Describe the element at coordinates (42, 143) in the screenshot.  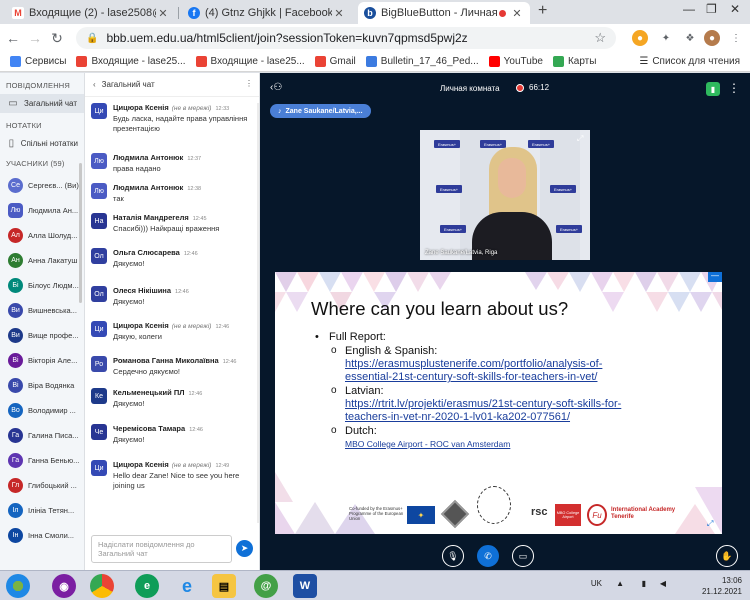
I see `shared-notes-item: ▯ Спільні нотатки` at that location.